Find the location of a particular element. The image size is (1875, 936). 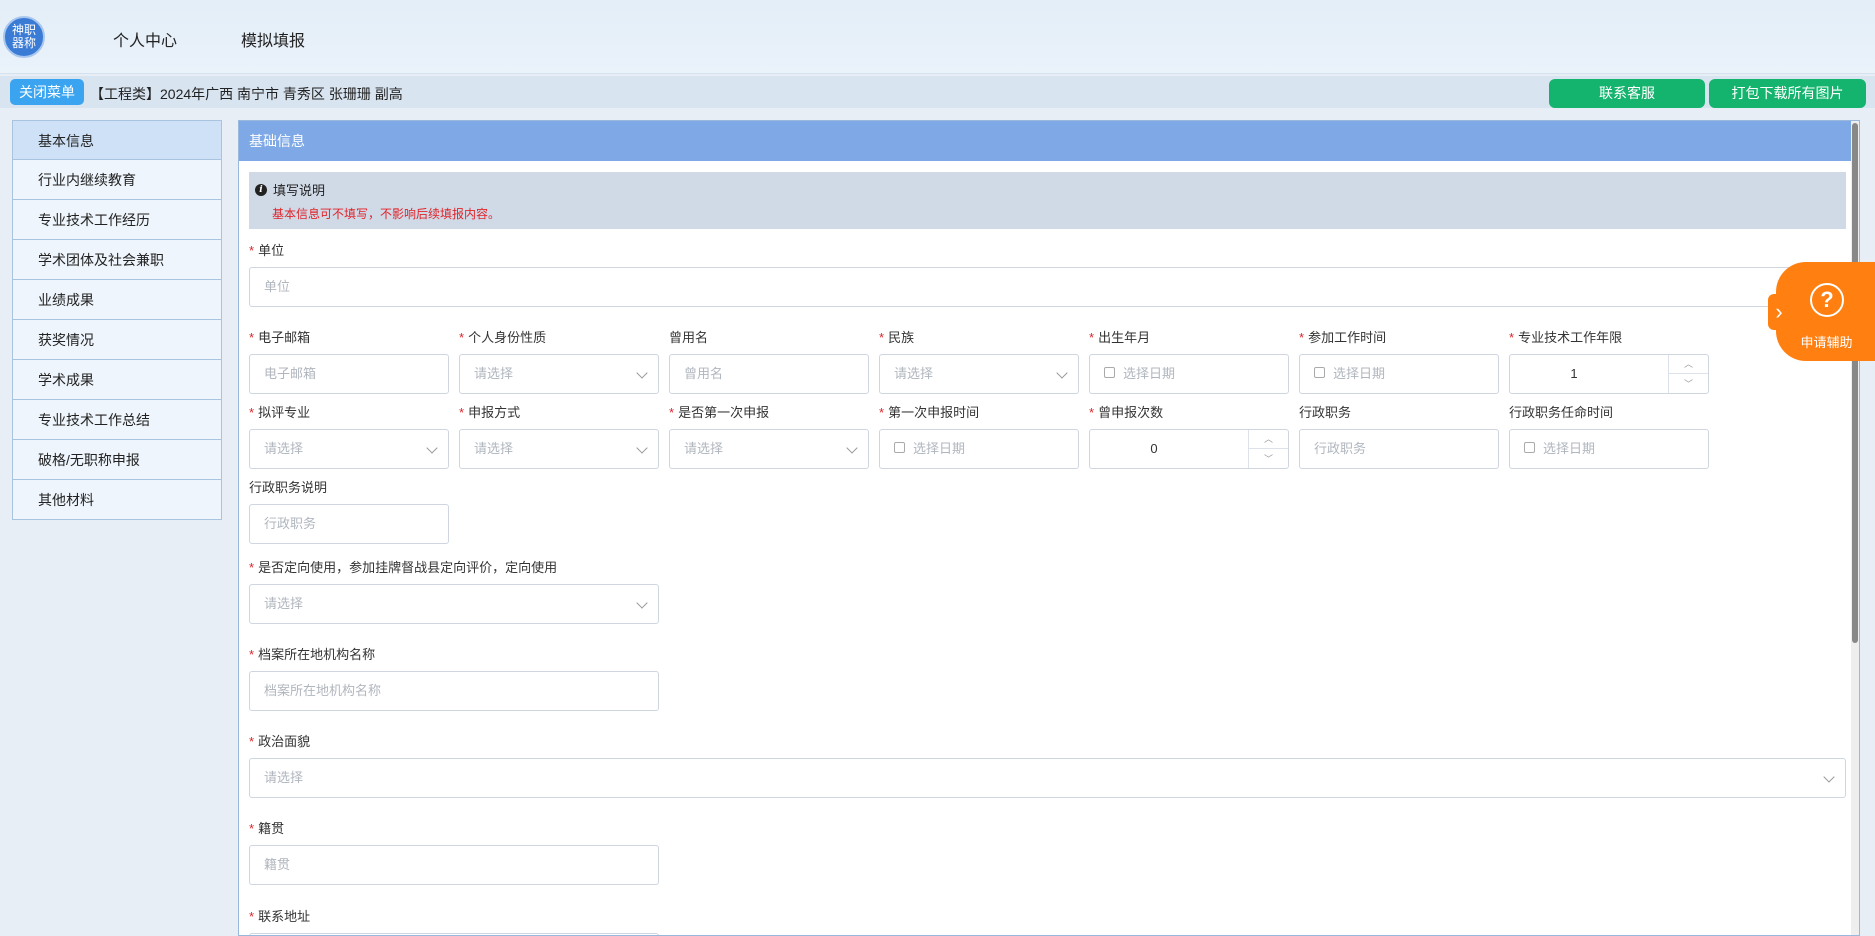

sidebar-item-other-materials: 其他材料 is located at coordinates (117, 500).